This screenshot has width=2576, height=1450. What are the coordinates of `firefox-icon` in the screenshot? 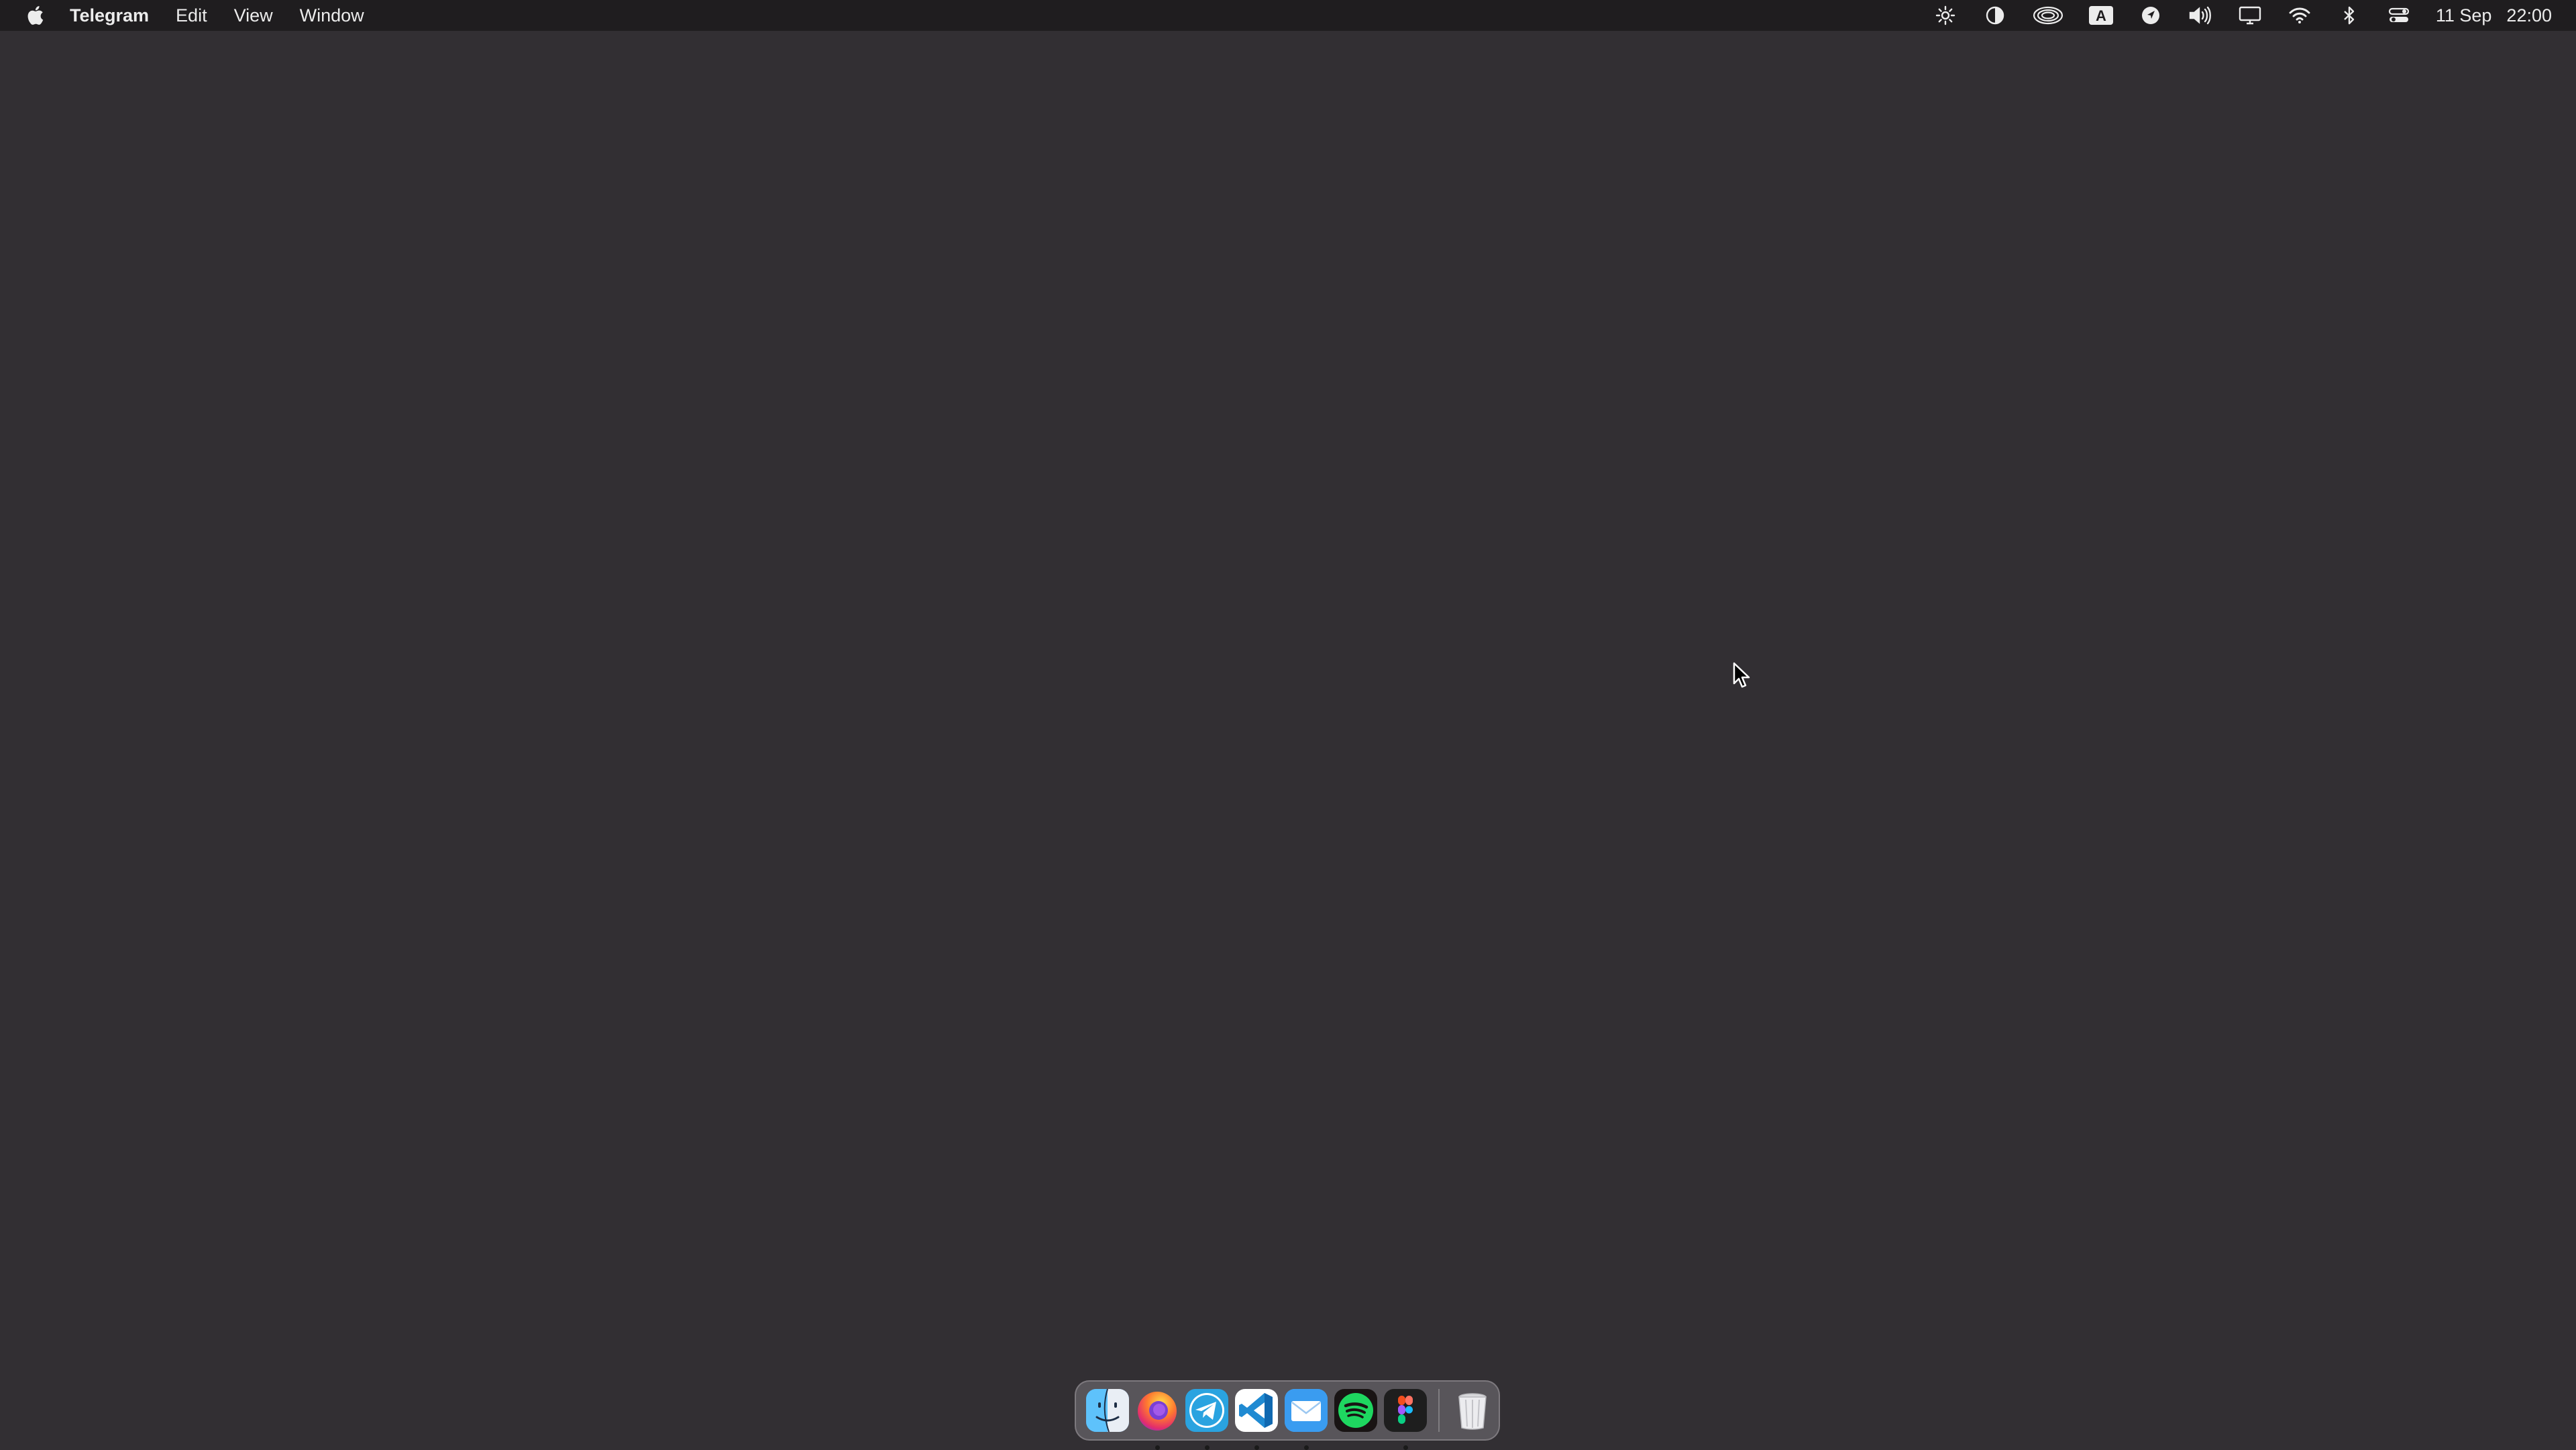 It's located at (1157, 1410).